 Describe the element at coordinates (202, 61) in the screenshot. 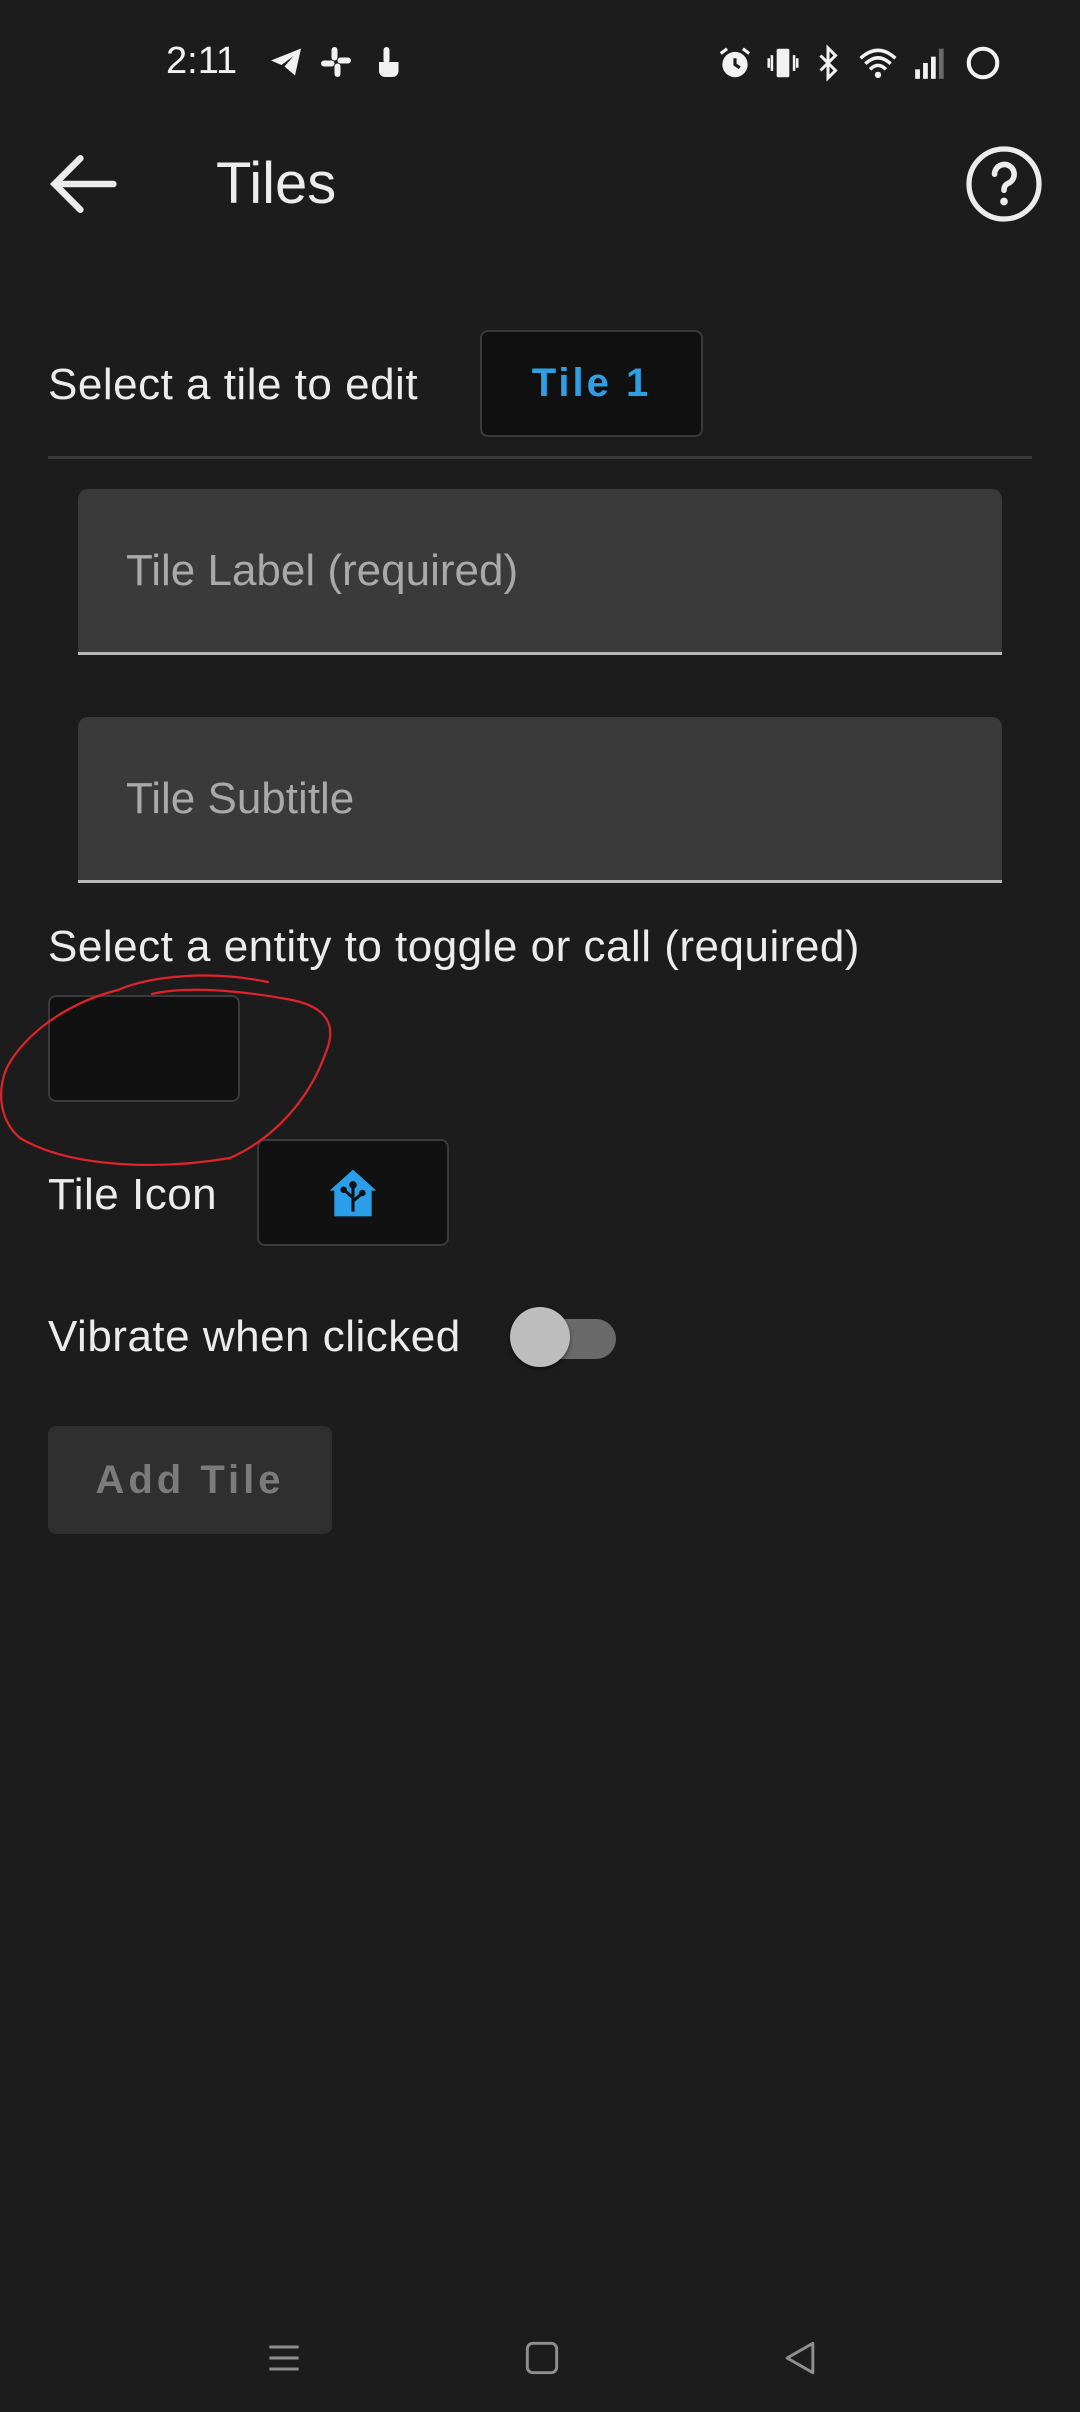

I see `status-time: 2:11` at that location.